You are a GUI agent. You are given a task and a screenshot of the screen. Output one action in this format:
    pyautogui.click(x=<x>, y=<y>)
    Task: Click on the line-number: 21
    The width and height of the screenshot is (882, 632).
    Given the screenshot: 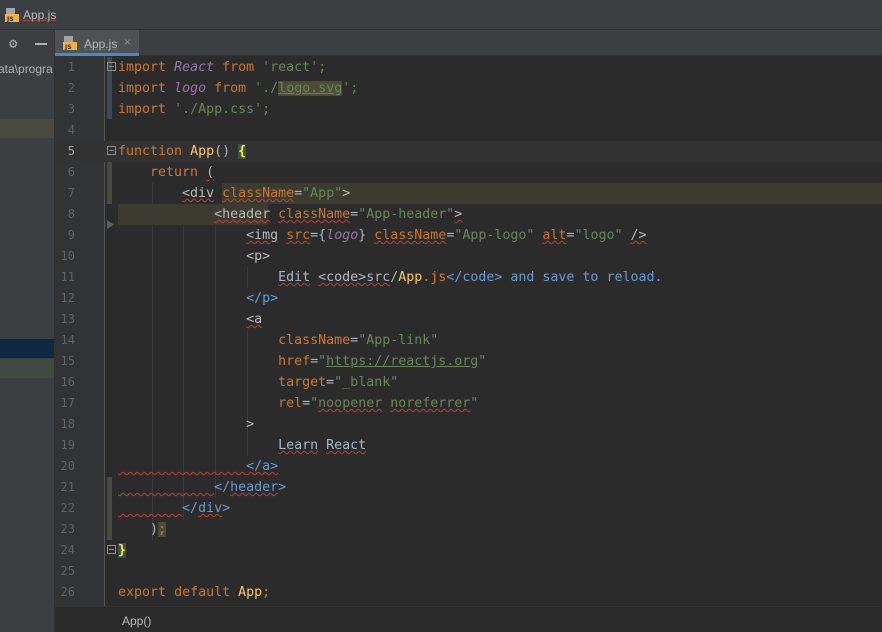 What is the action you would take?
    pyautogui.click(x=65, y=487)
    